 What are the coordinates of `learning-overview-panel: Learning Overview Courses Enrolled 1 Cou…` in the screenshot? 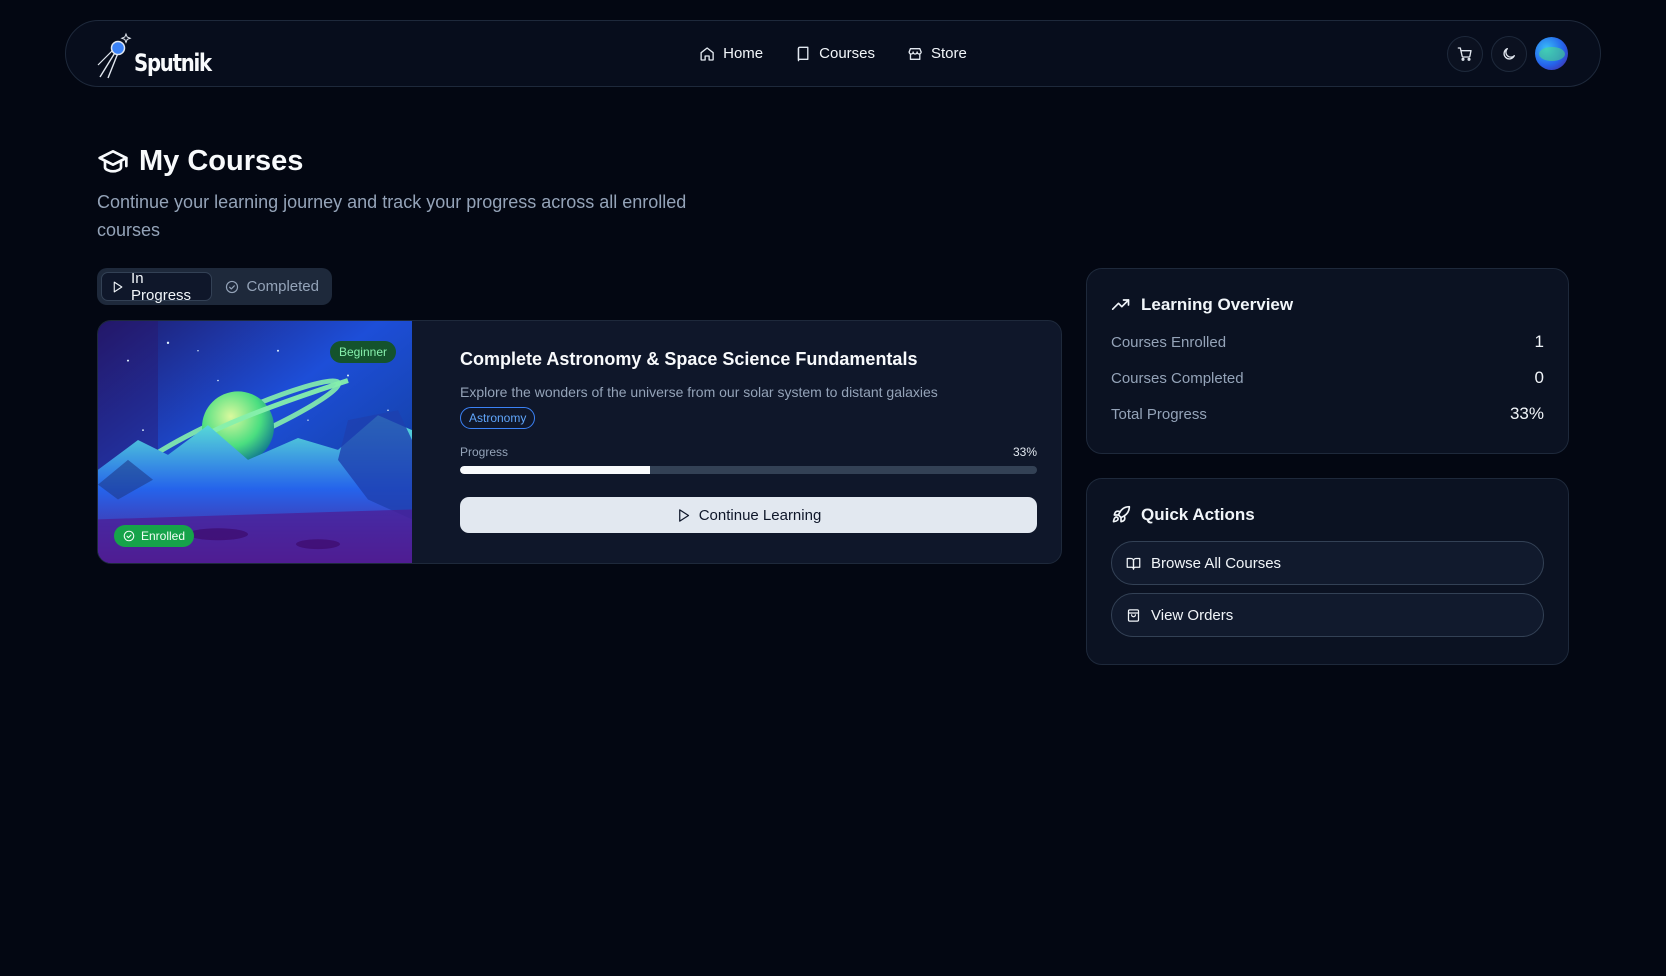 It's located at (1327, 361).